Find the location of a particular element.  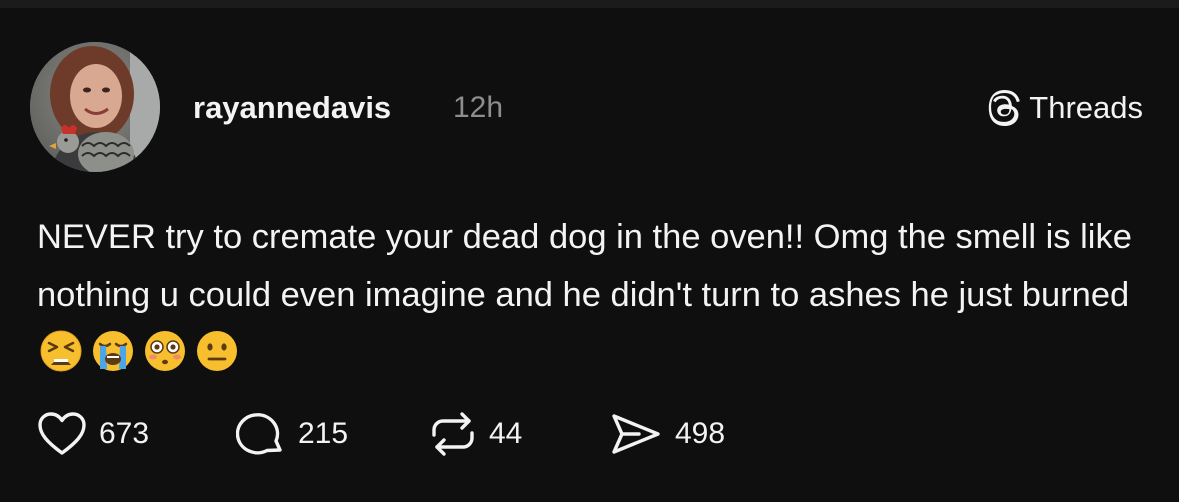

flushed-face-emoji is located at coordinates (165, 351).